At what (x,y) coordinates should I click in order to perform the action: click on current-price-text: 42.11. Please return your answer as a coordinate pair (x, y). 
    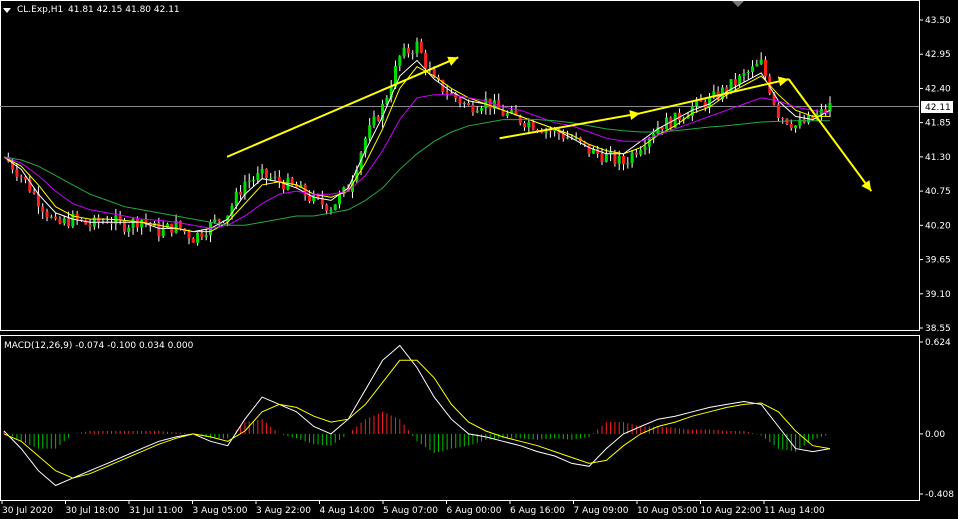
    Looking at the image, I should click on (938, 108).